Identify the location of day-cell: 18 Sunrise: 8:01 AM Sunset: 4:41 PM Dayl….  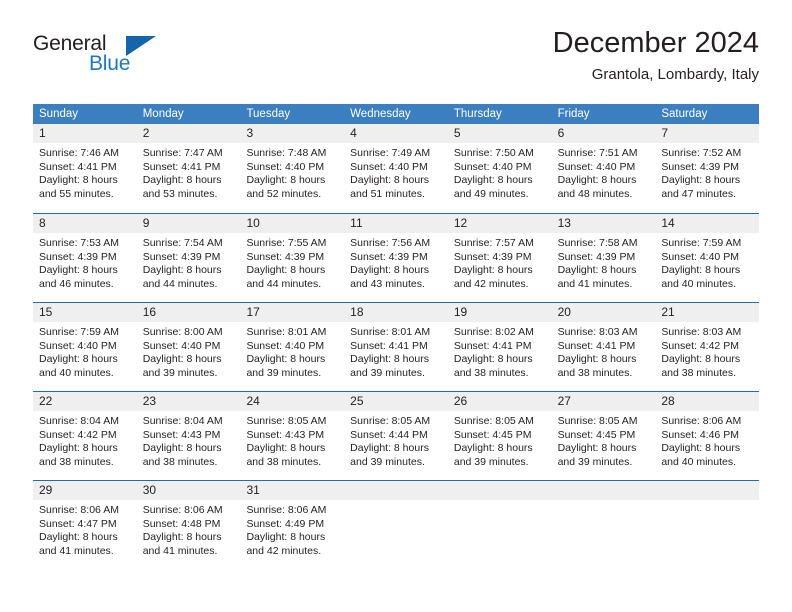
(396, 347).